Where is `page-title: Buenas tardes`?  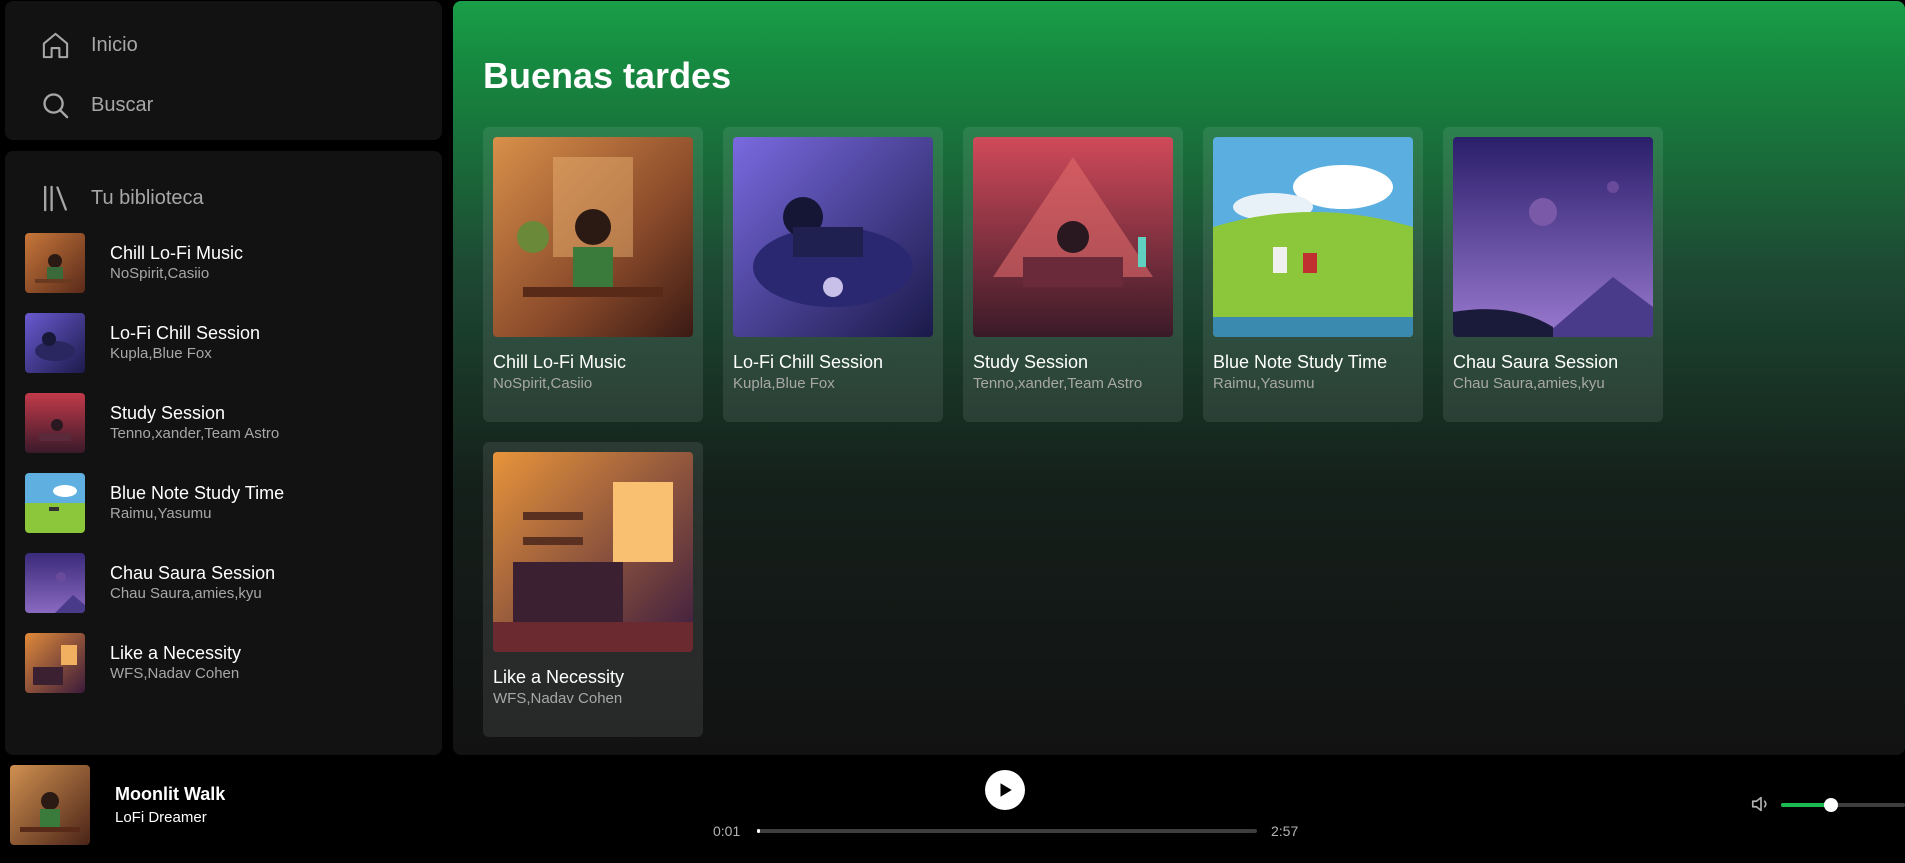 page-title: Buenas tardes is located at coordinates (607, 75).